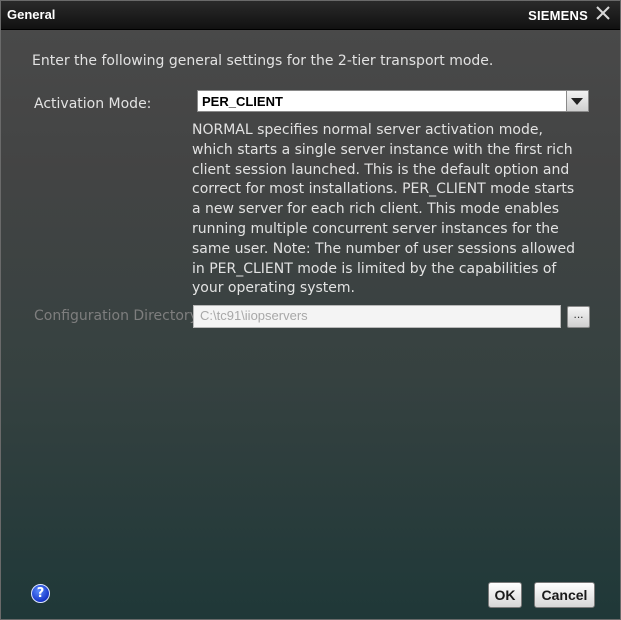 The image size is (621, 620). What do you see at coordinates (558, 15) in the screenshot?
I see `brand-logo: SIEMENS` at bounding box center [558, 15].